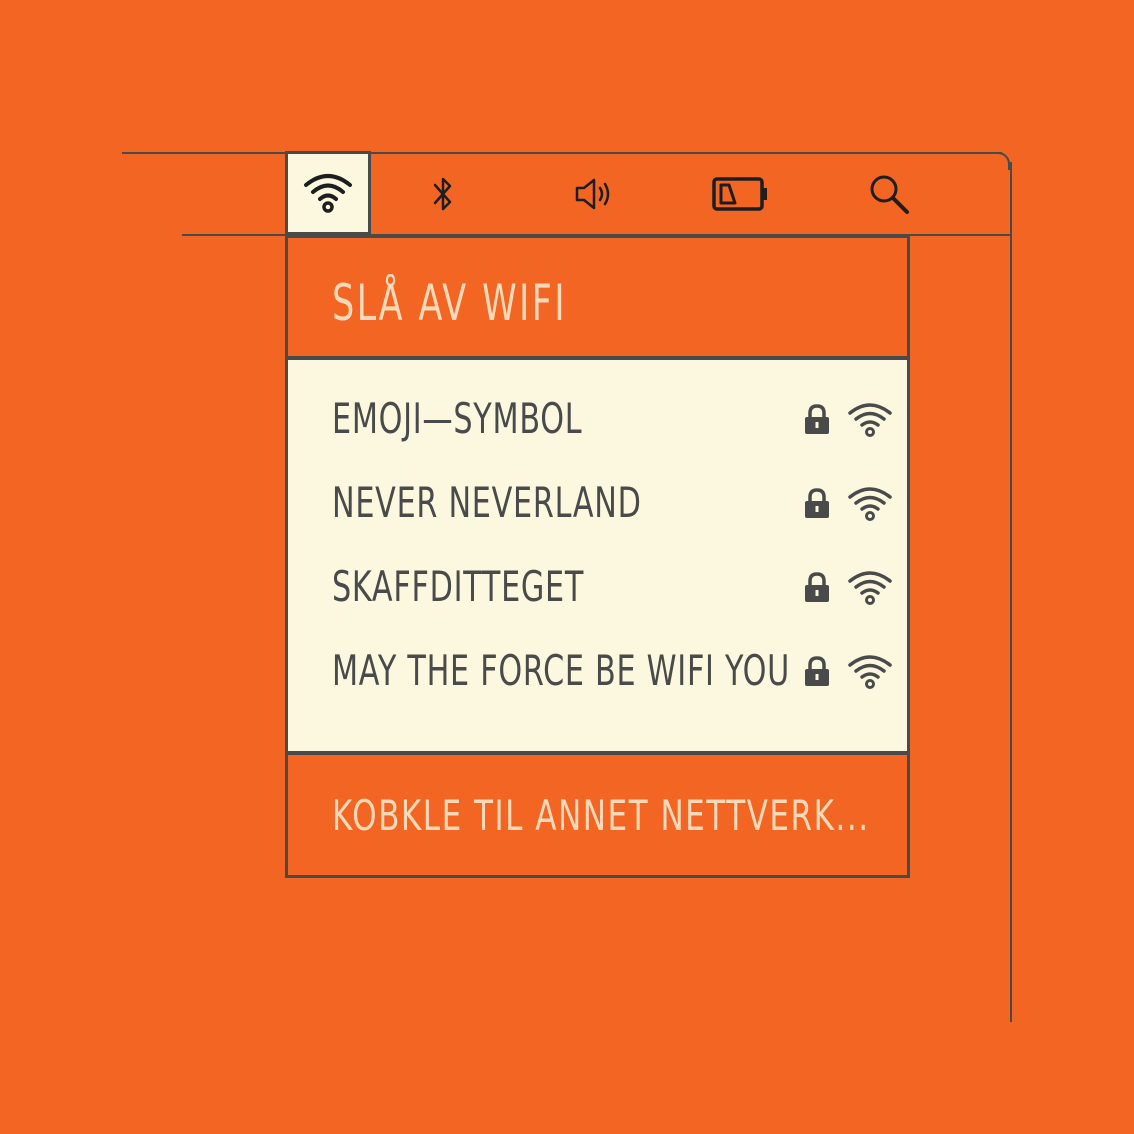 This screenshot has height=1134, width=1134. I want to click on menubar-volume-button, so click(593, 194).